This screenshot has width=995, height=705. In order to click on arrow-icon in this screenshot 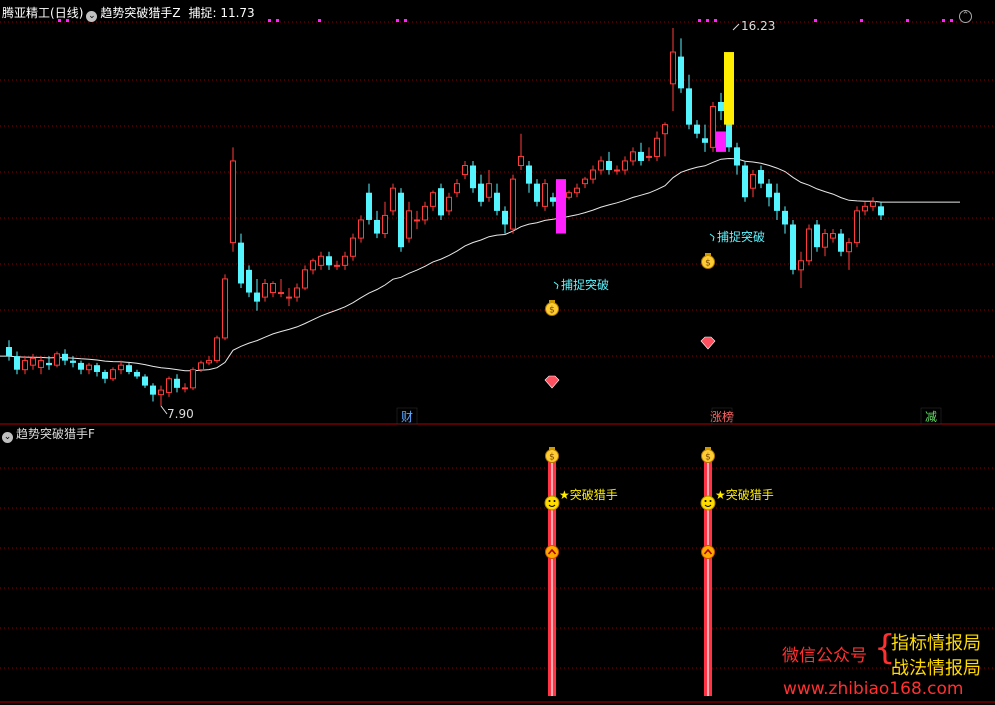, I will do `click(712, 237)`.